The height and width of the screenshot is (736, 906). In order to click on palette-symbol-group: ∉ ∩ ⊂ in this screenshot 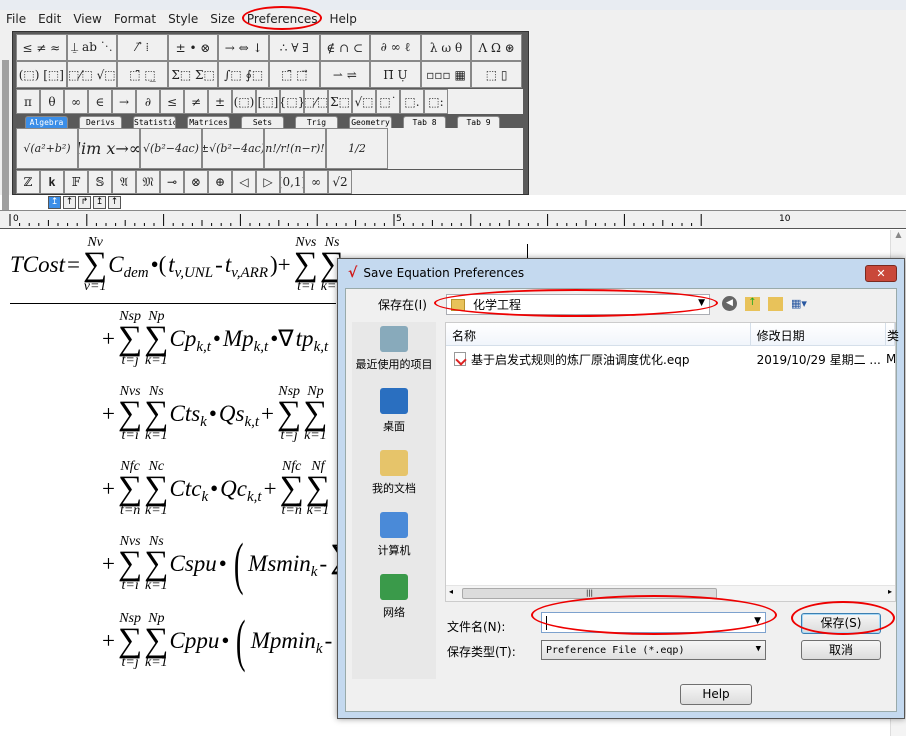, I will do `click(345, 47)`.